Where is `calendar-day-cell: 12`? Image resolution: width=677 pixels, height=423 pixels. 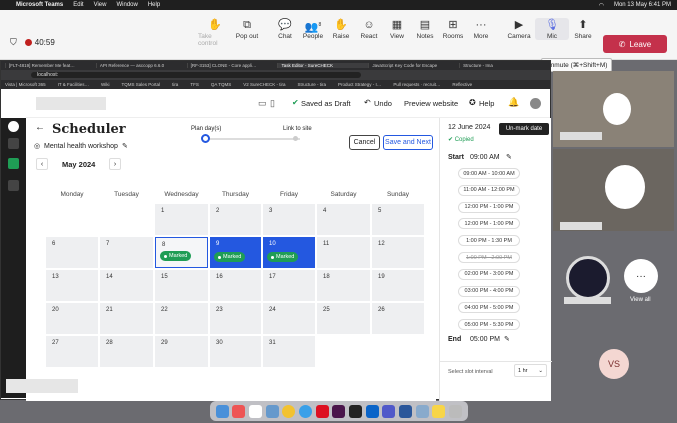
calendar-day-cell: 12 is located at coordinates (398, 252).